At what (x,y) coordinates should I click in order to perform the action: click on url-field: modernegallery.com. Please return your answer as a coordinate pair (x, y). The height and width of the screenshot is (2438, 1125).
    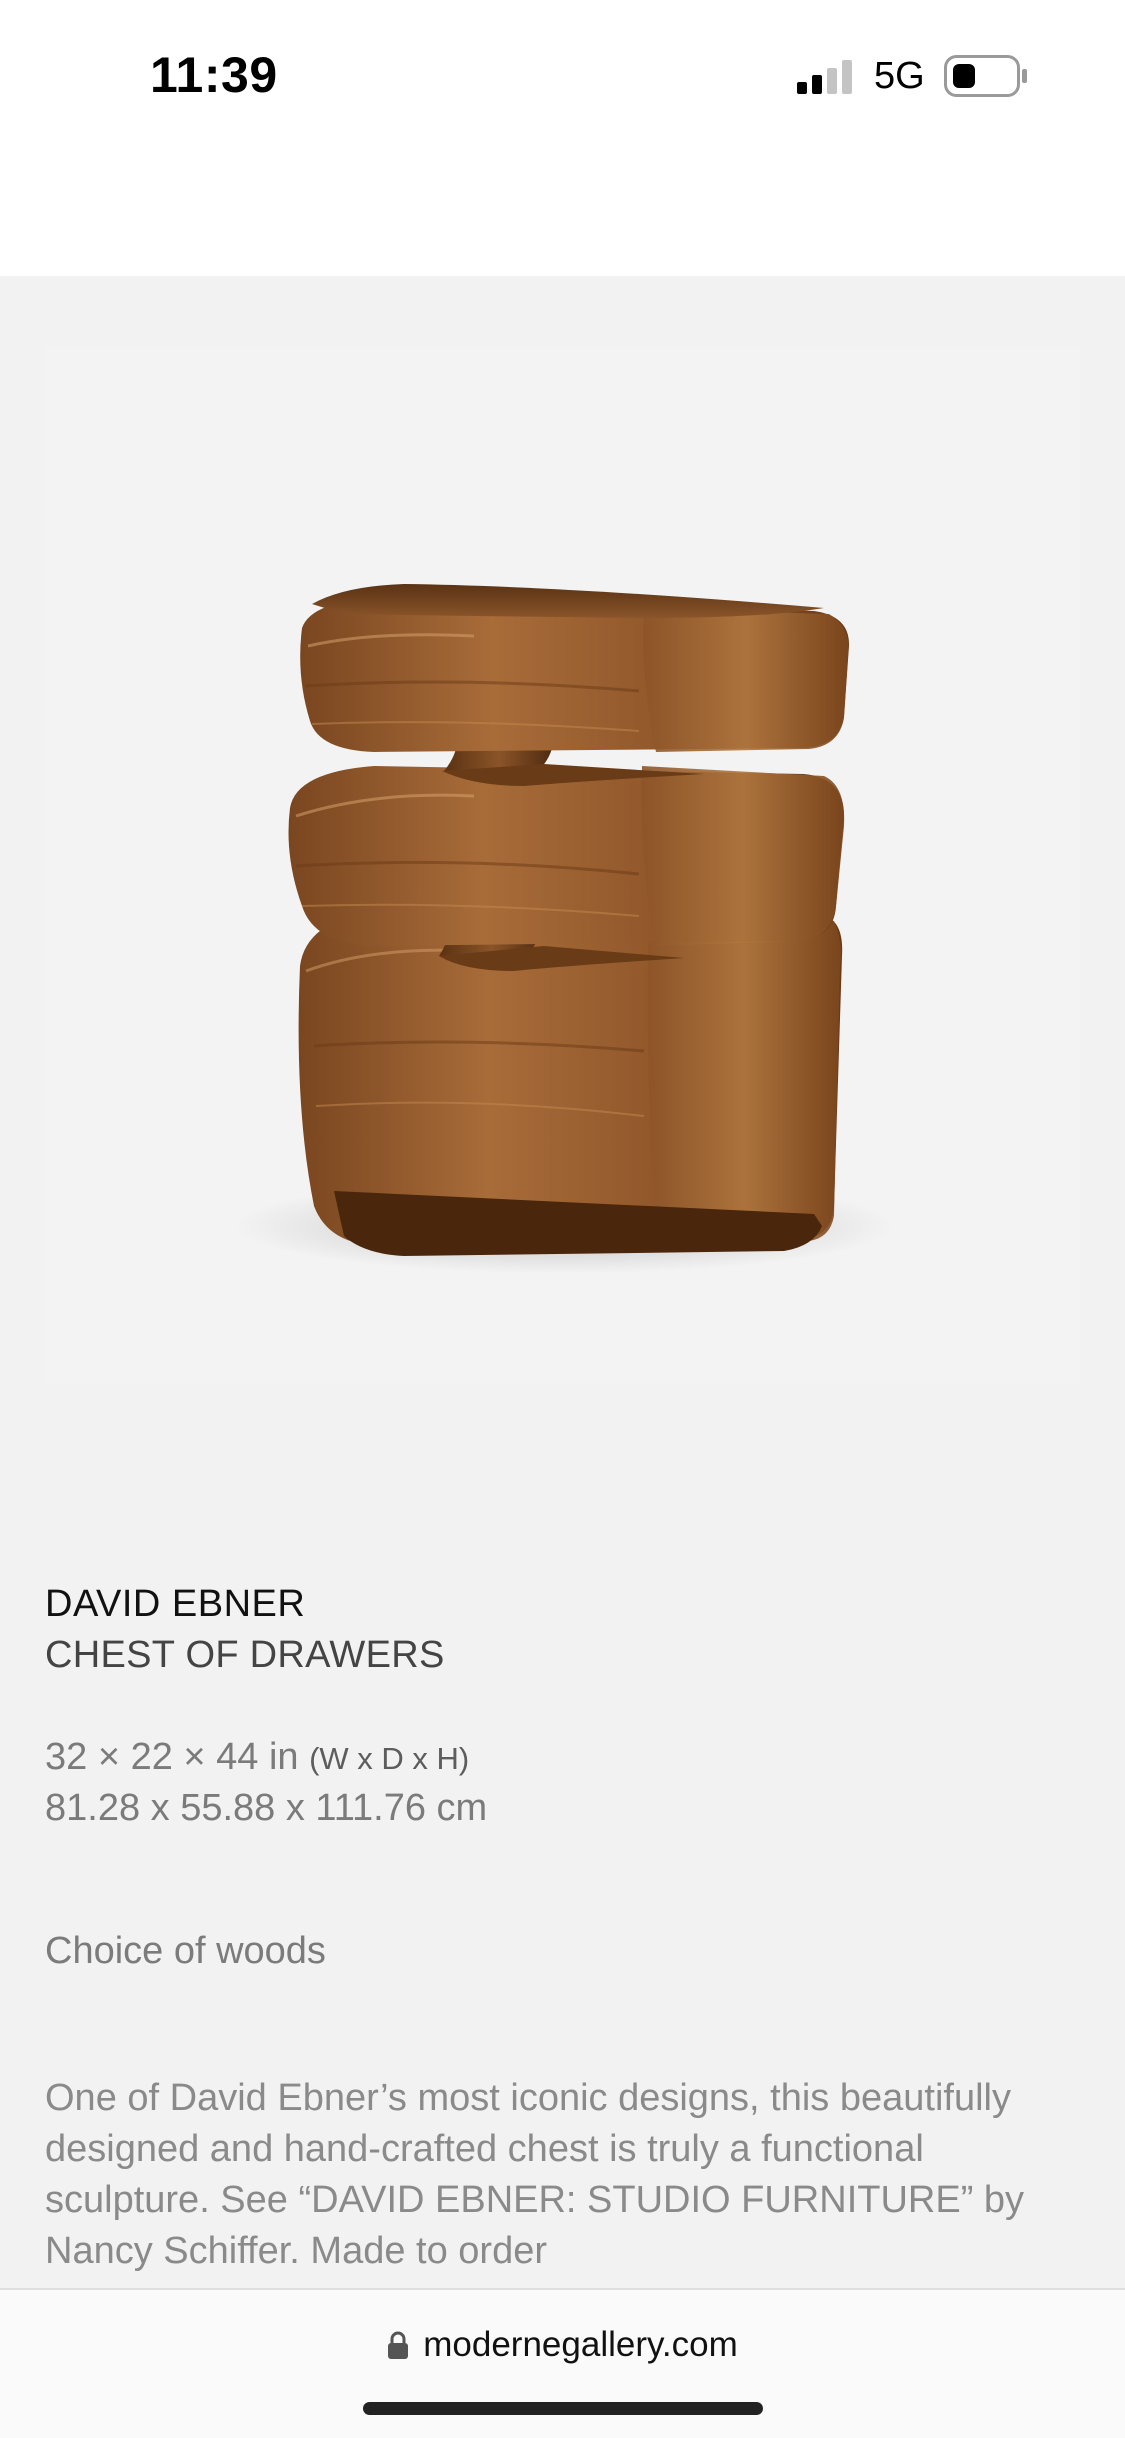
    Looking at the image, I should click on (562, 2345).